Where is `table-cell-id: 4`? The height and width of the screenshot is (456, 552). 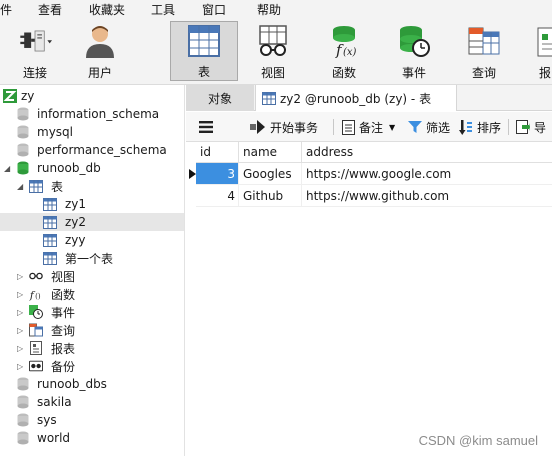
table-cell-id: 4 is located at coordinates (217, 196).